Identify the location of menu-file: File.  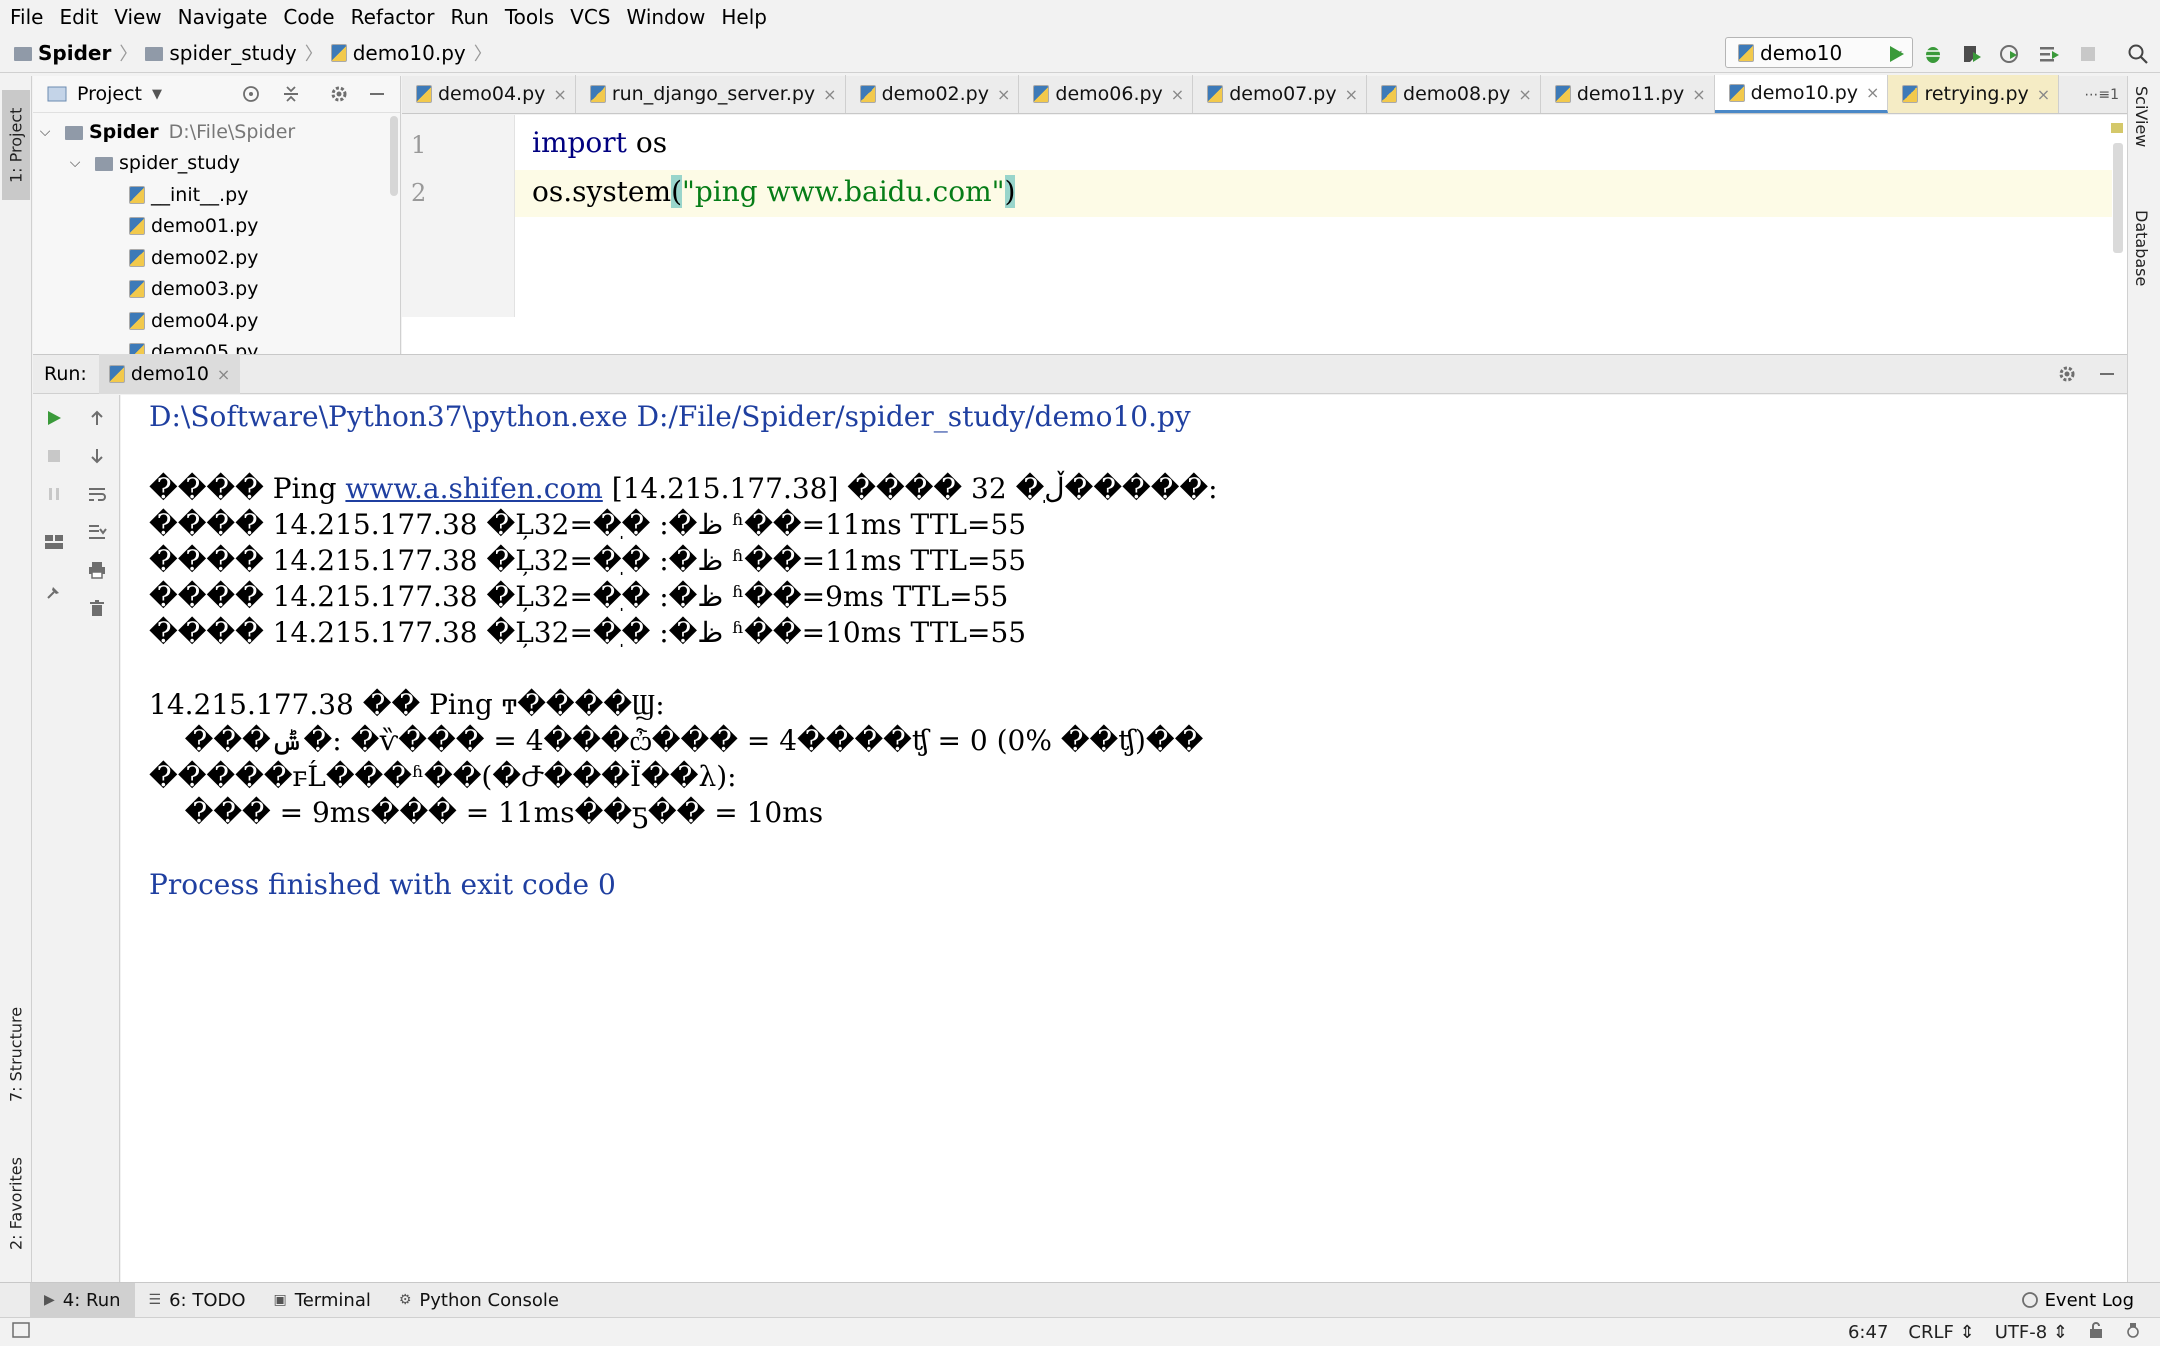
(28, 17).